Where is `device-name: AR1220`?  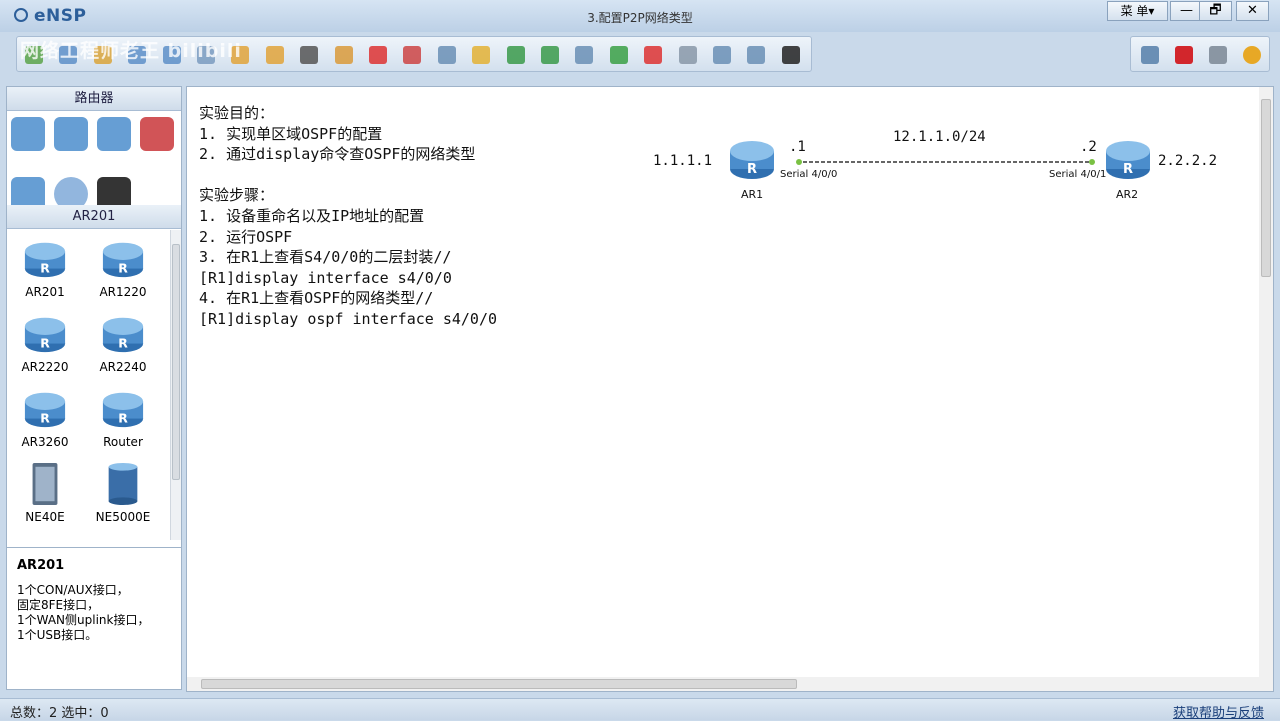
device-name: AR1220 is located at coordinates (123, 292).